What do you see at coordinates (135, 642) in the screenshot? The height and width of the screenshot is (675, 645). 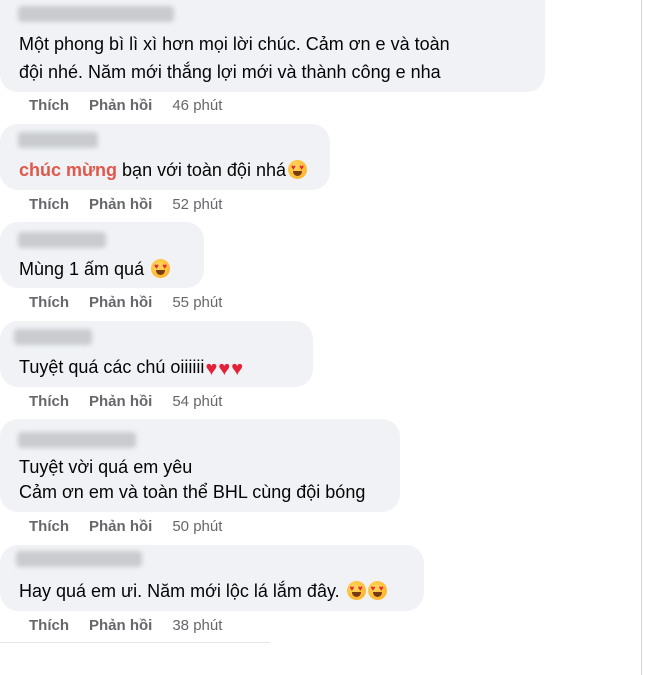 I see `divider` at bounding box center [135, 642].